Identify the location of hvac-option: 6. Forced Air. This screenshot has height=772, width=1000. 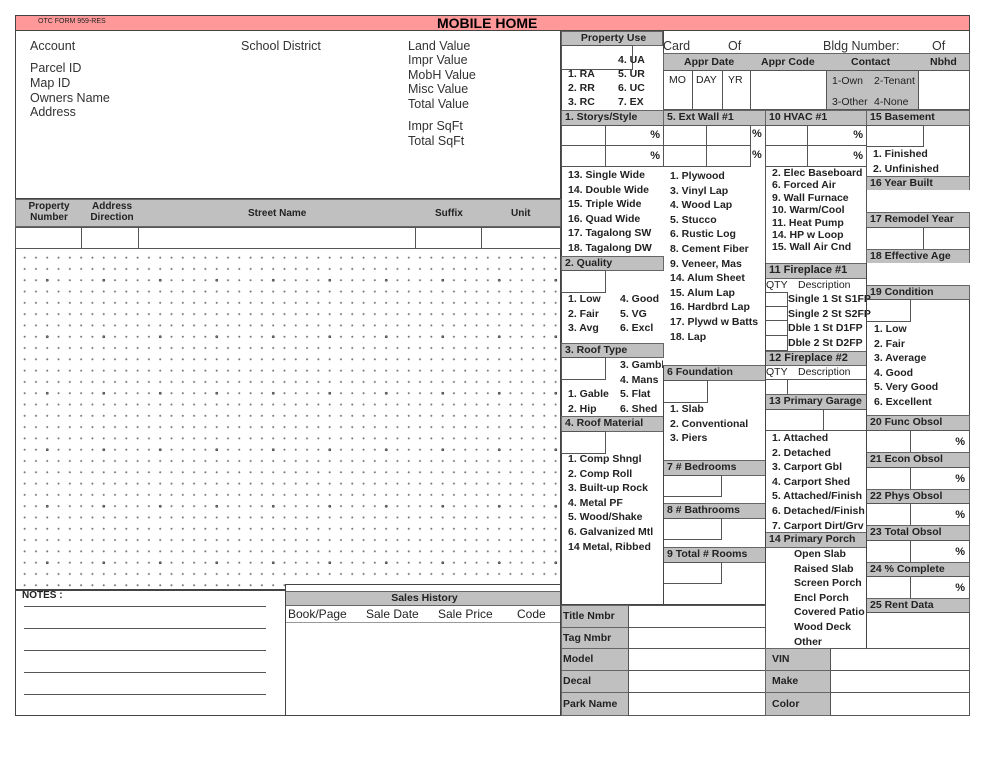
(804, 185).